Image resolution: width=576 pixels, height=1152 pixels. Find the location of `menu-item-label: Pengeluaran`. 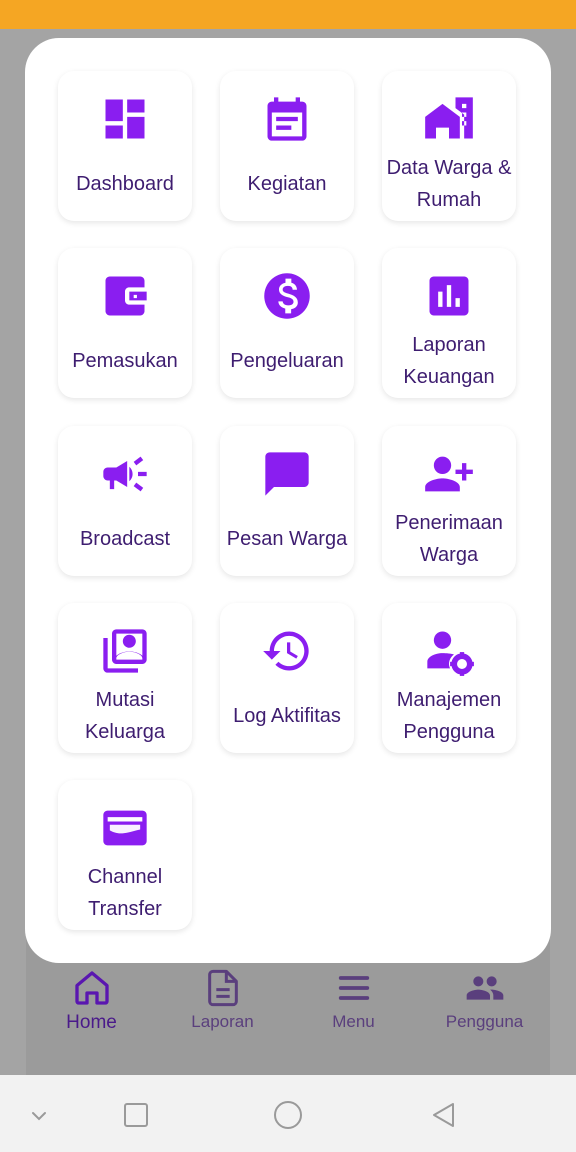

menu-item-label: Pengeluaran is located at coordinates (287, 361).